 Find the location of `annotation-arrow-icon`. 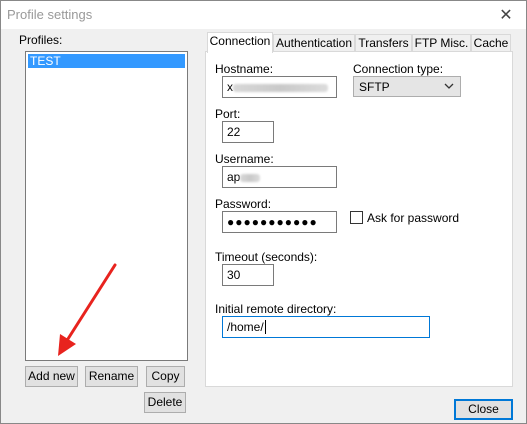

annotation-arrow-icon is located at coordinates (87, 309).